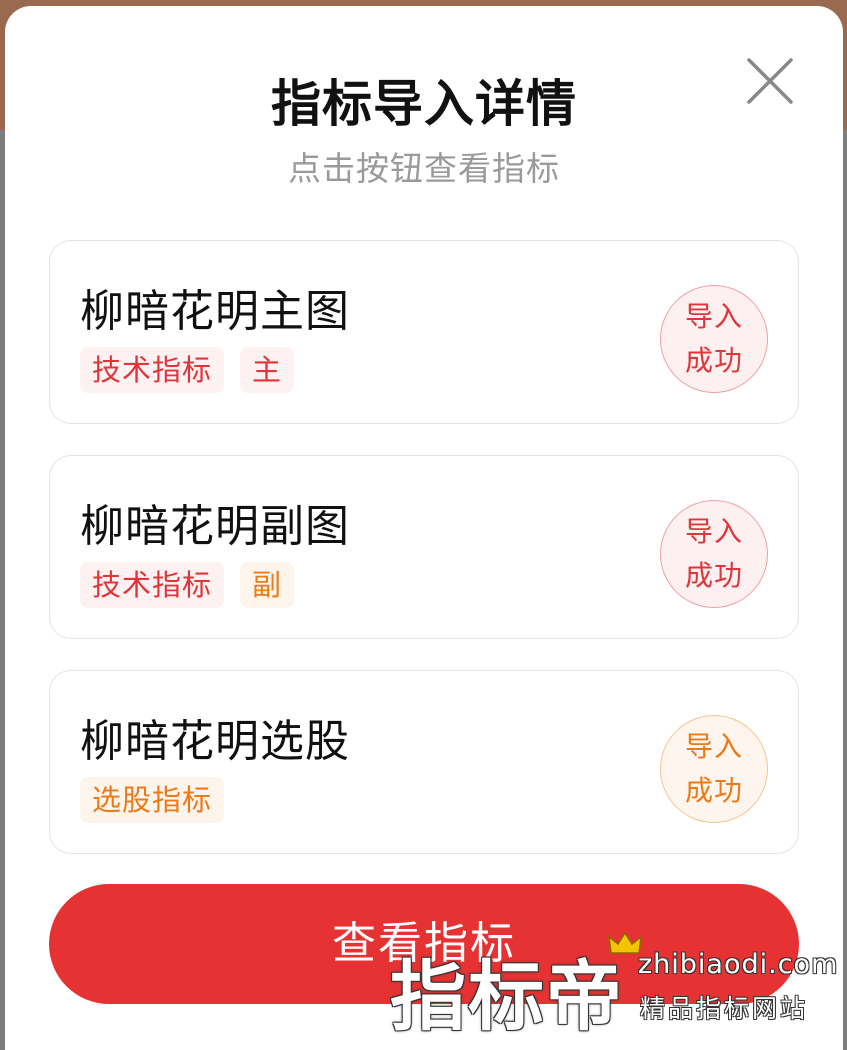 Image resolution: width=847 pixels, height=1050 pixels. I want to click on tag-chart: 副, so click(267, 585).